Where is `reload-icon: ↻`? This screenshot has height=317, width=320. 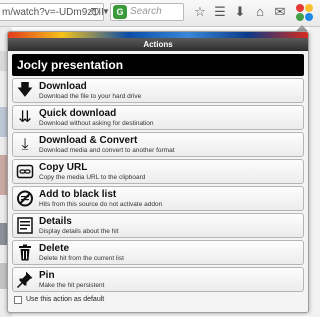
reload-icon: ↻ is located at coordinates (95, 12).